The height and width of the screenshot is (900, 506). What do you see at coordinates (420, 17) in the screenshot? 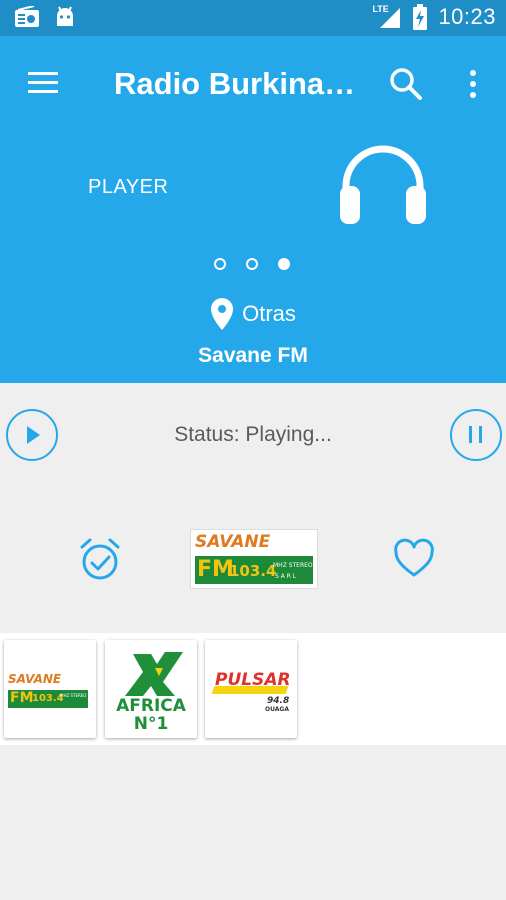
I see `battery-charging-icon` at bounding box center [420, 17].